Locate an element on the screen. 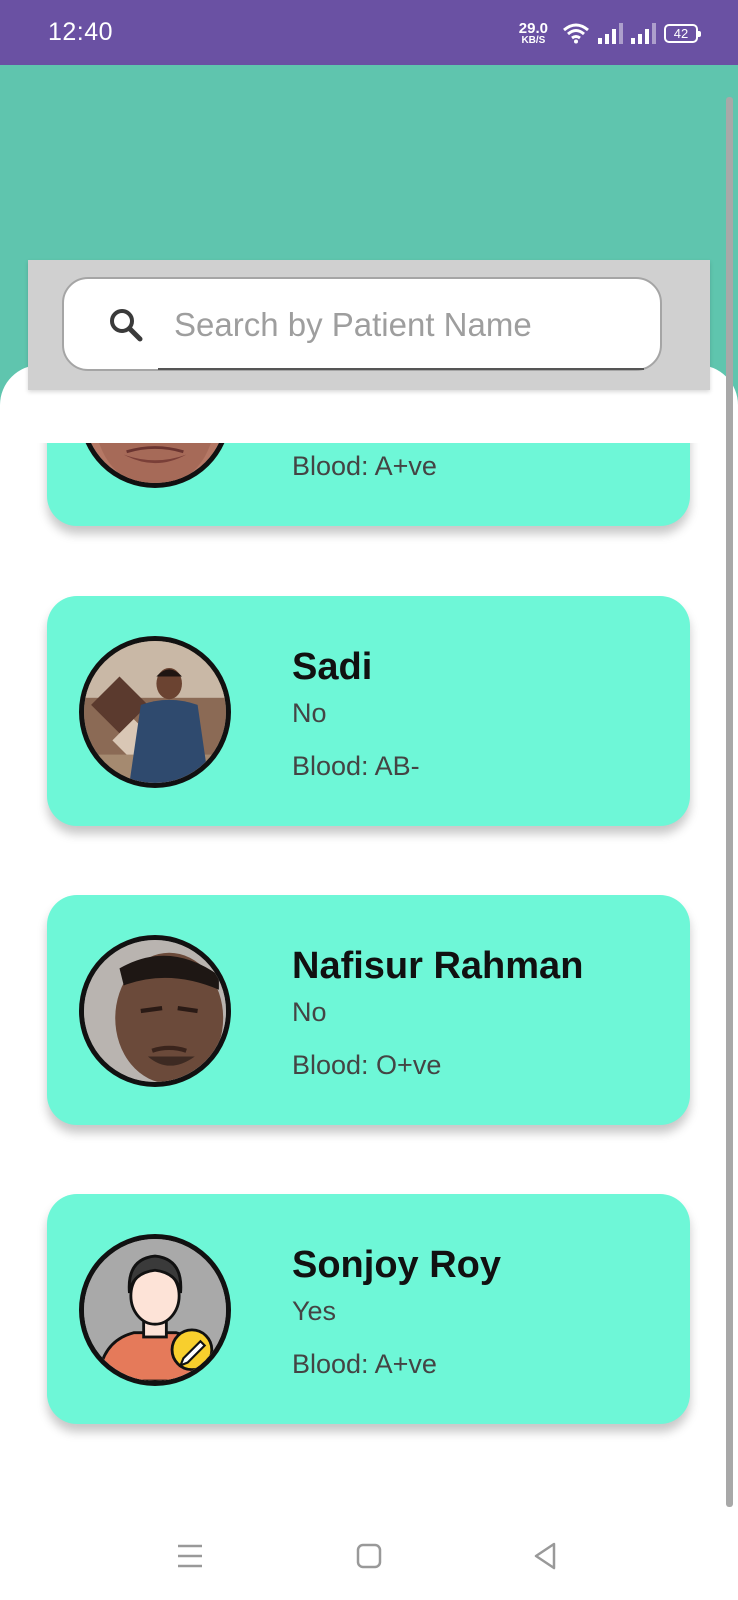  default-user-edit-icon is located at coordinates (155, 1310).